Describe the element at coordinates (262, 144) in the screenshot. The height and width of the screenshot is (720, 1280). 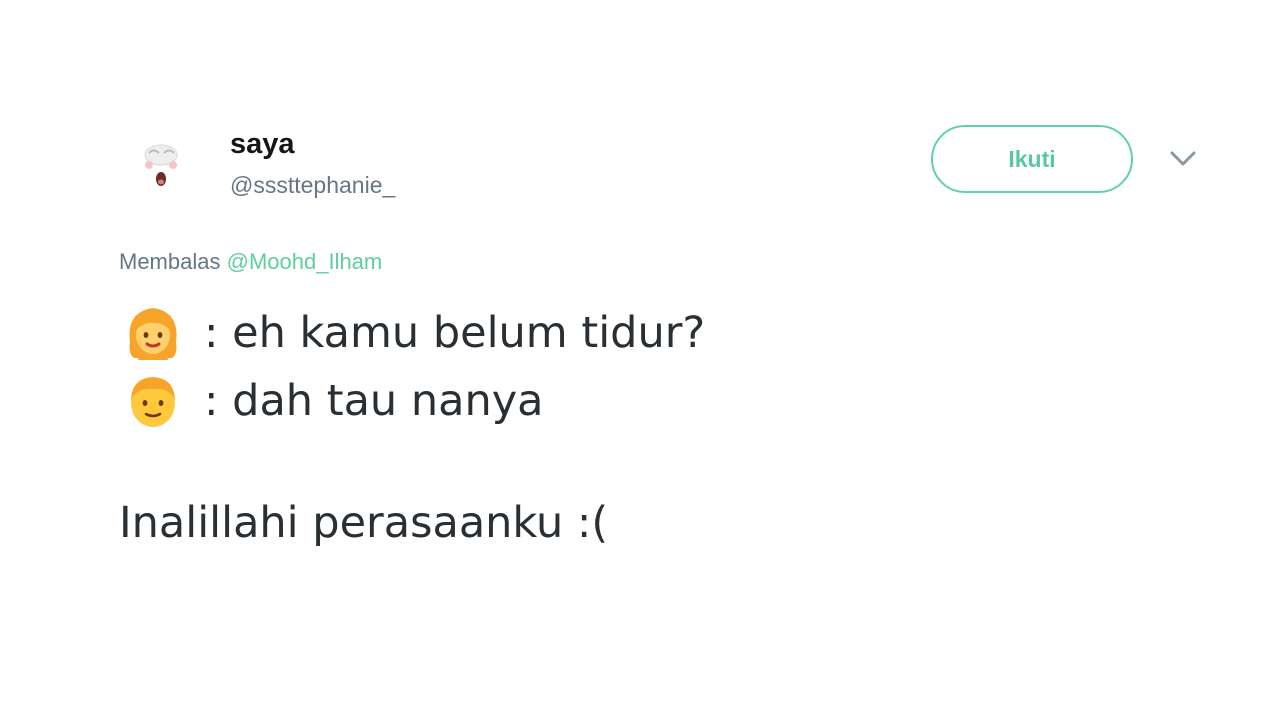
I see `display-name: saya` at that location.